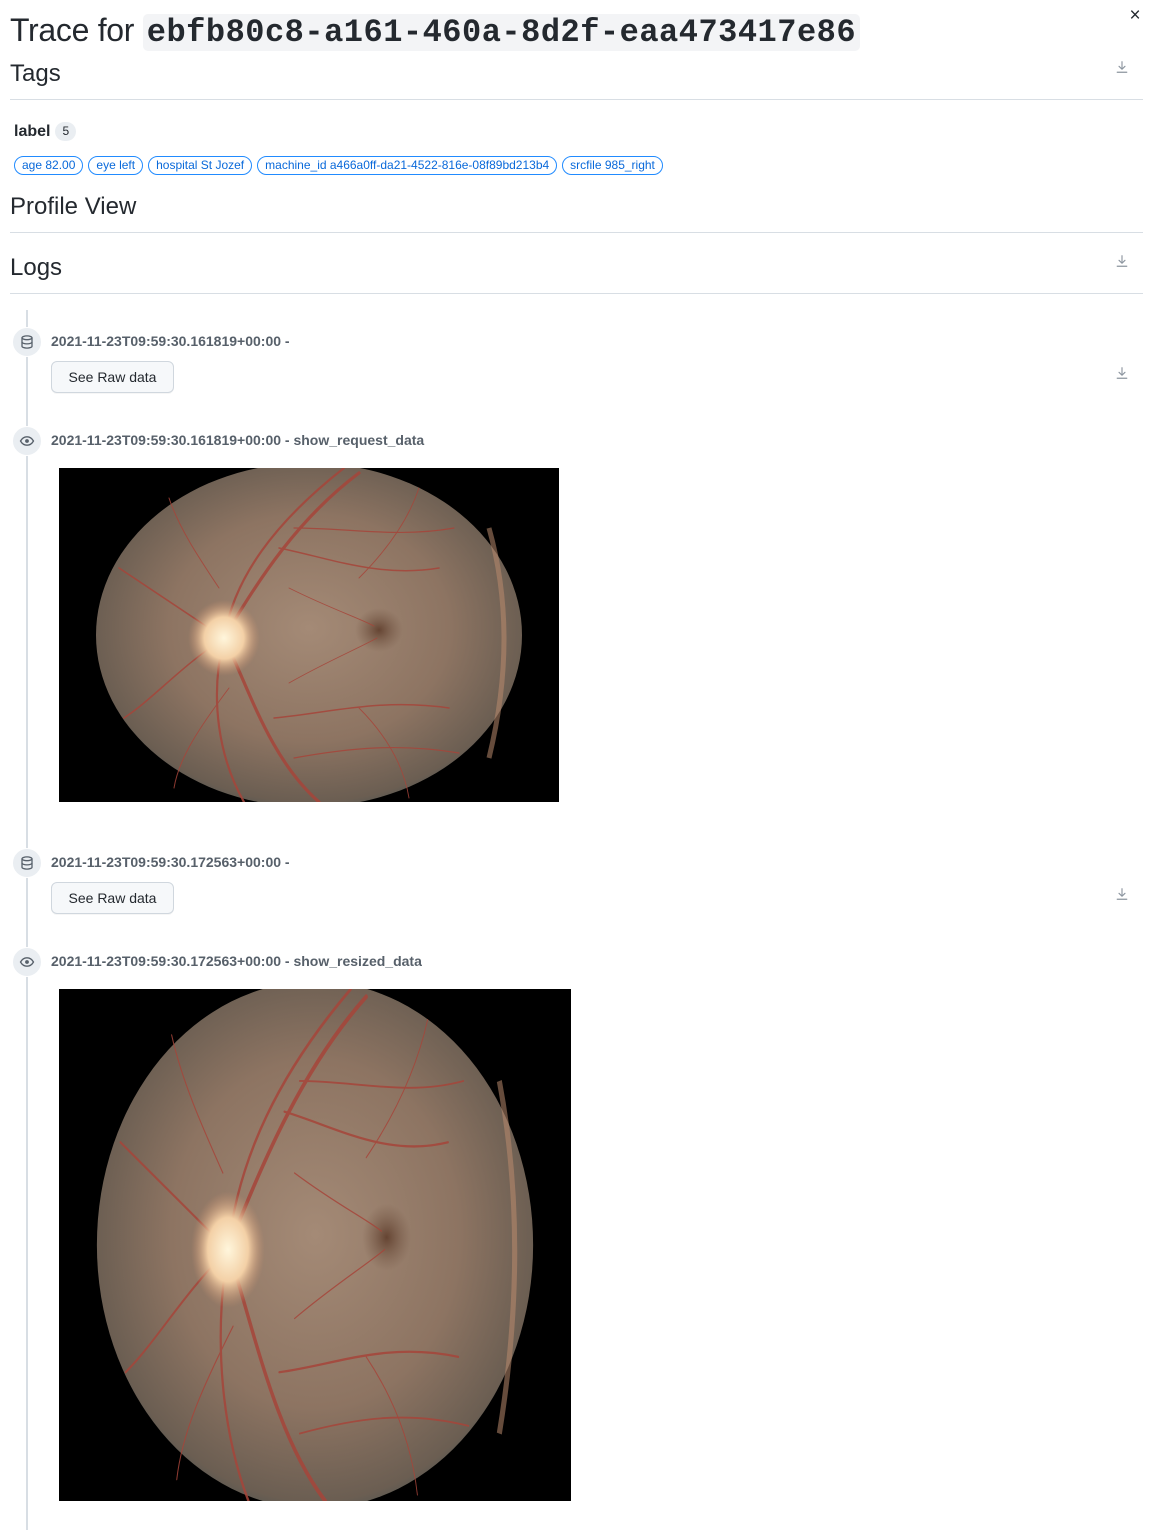 The height and width of the screenshot is (1530, 1151). I want to click on logs-heading: Logs, so click(36, 267).